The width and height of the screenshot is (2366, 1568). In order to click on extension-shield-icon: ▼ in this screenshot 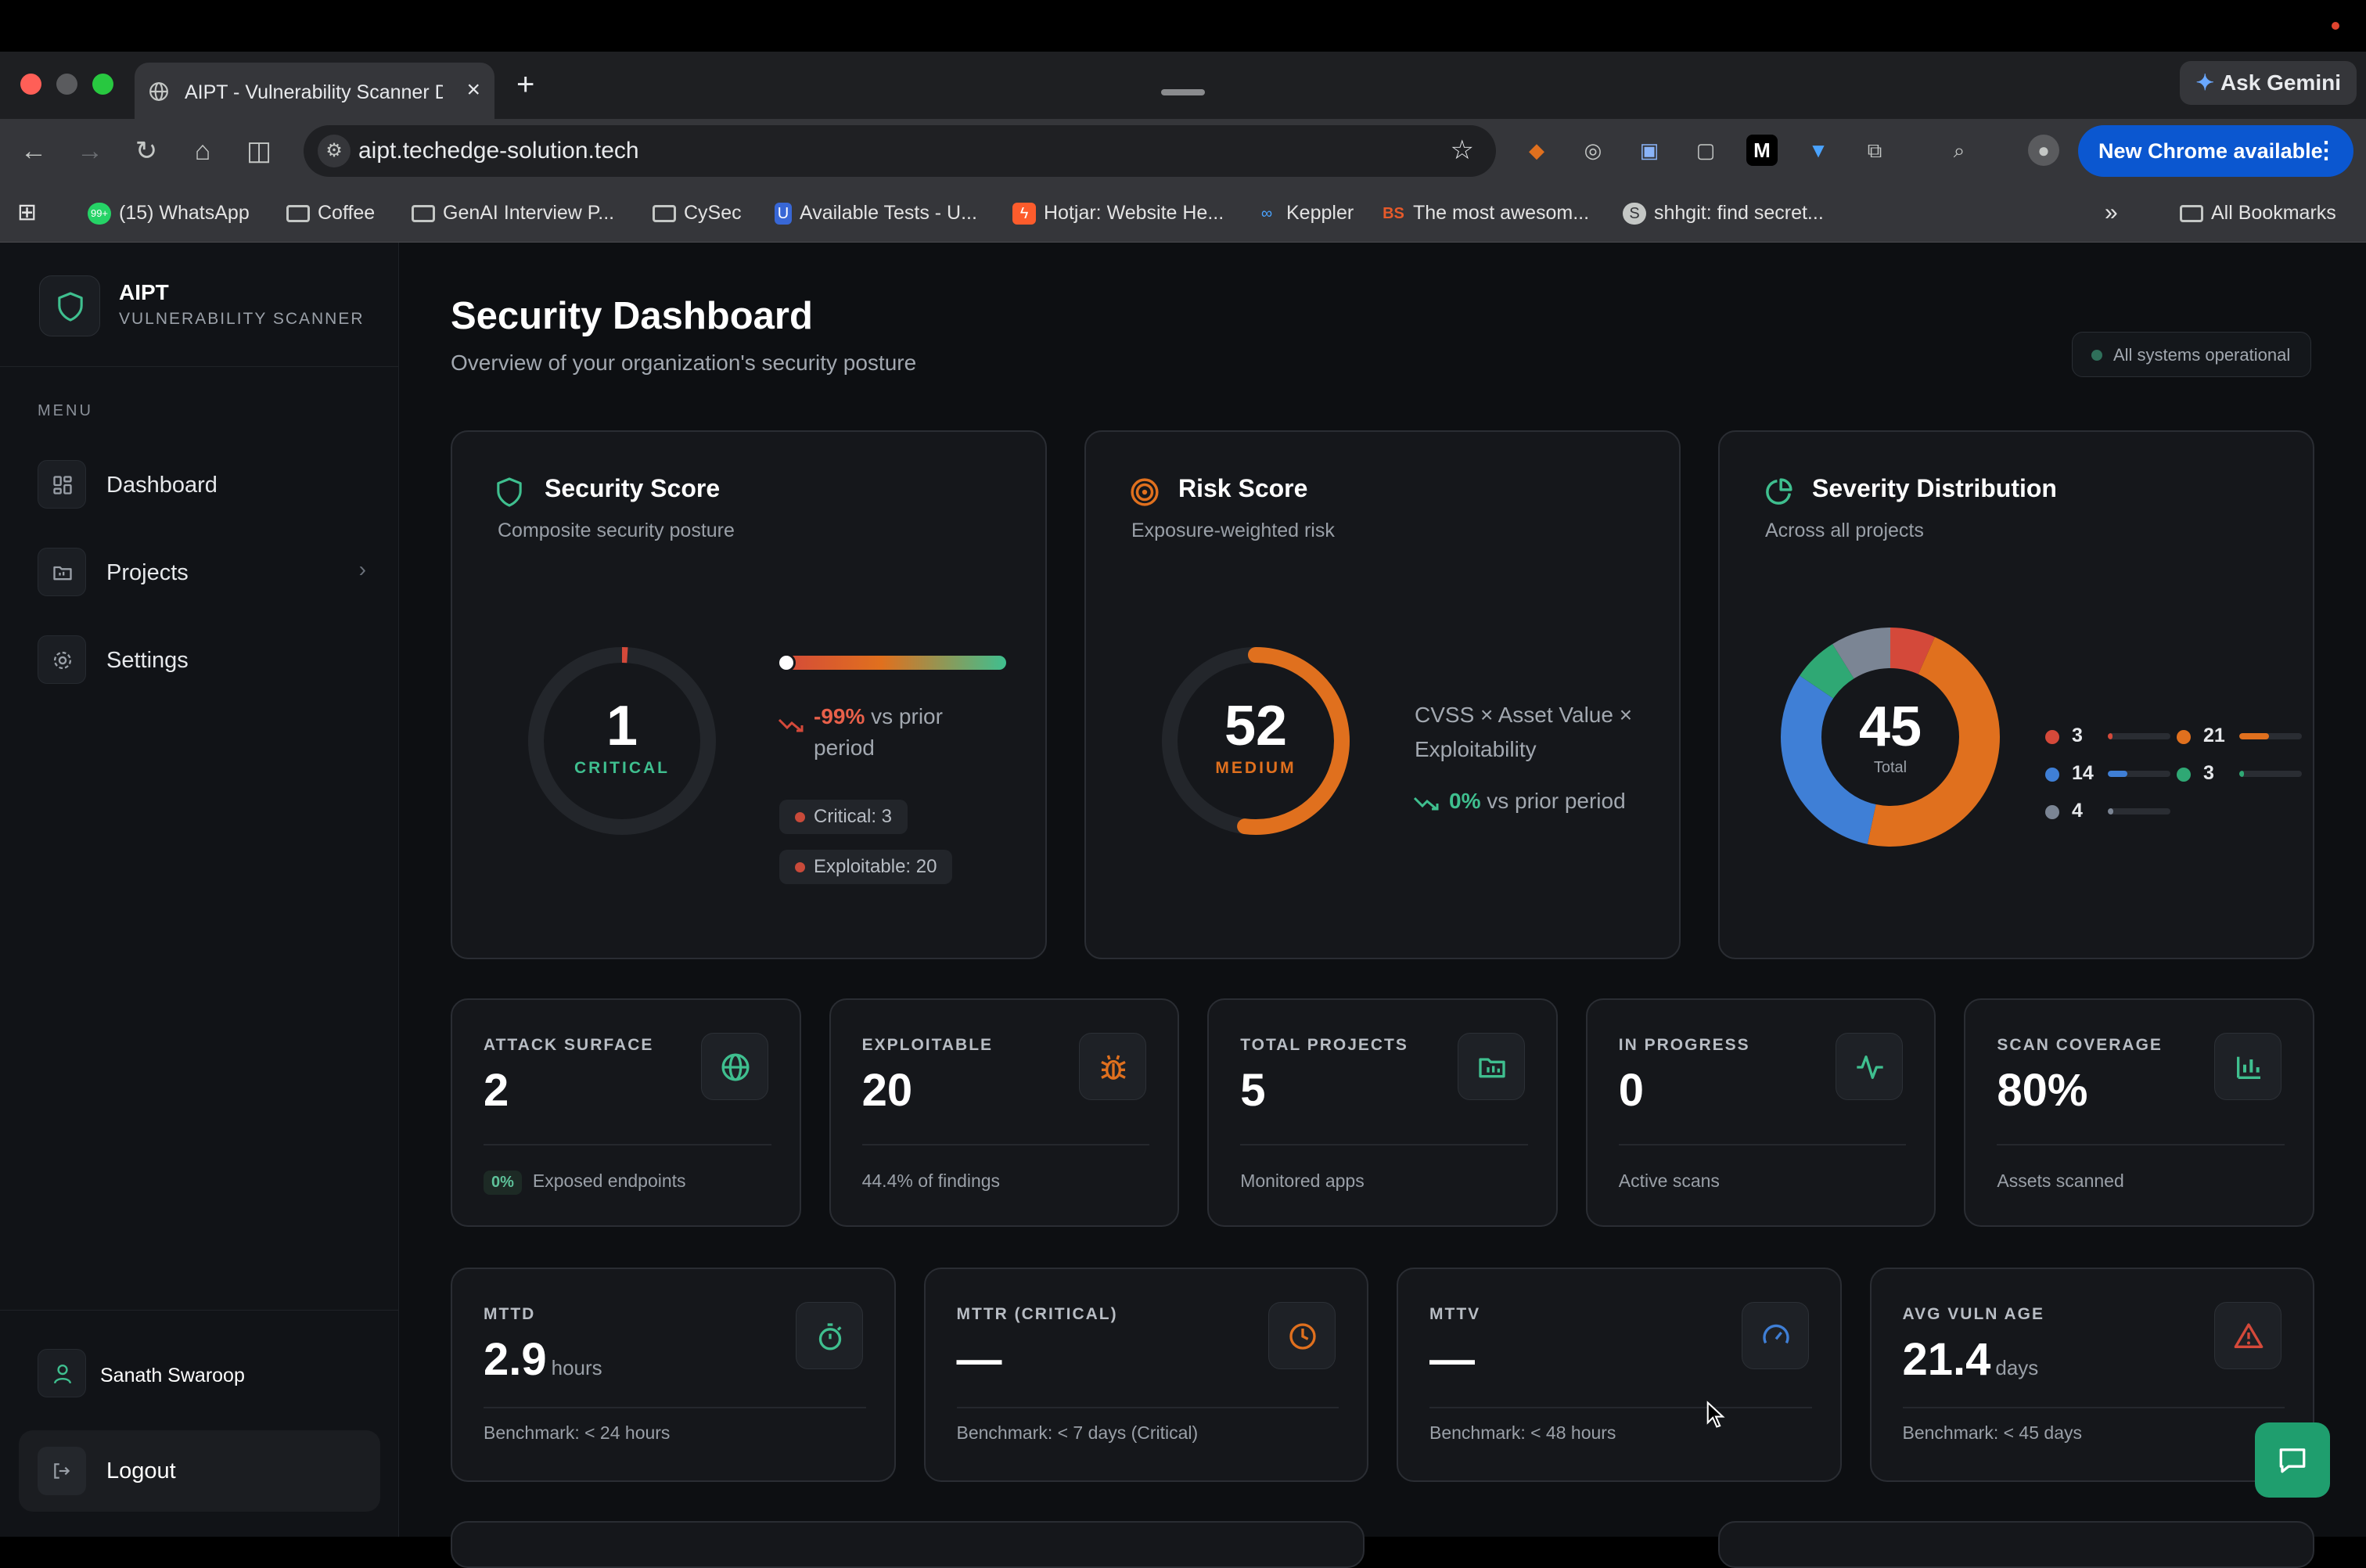, I will do `click(1819, 151)`.